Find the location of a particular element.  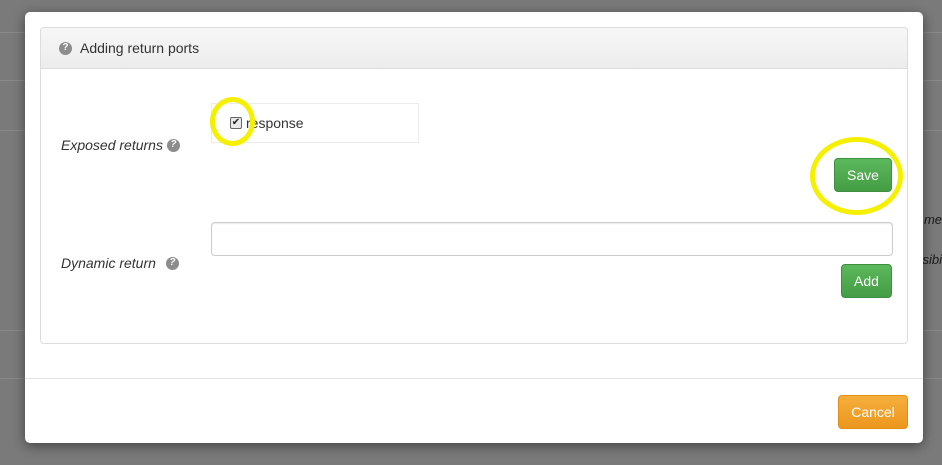

exposed-returns-label: Exposed returns ? is located at coordinates (120, 145).